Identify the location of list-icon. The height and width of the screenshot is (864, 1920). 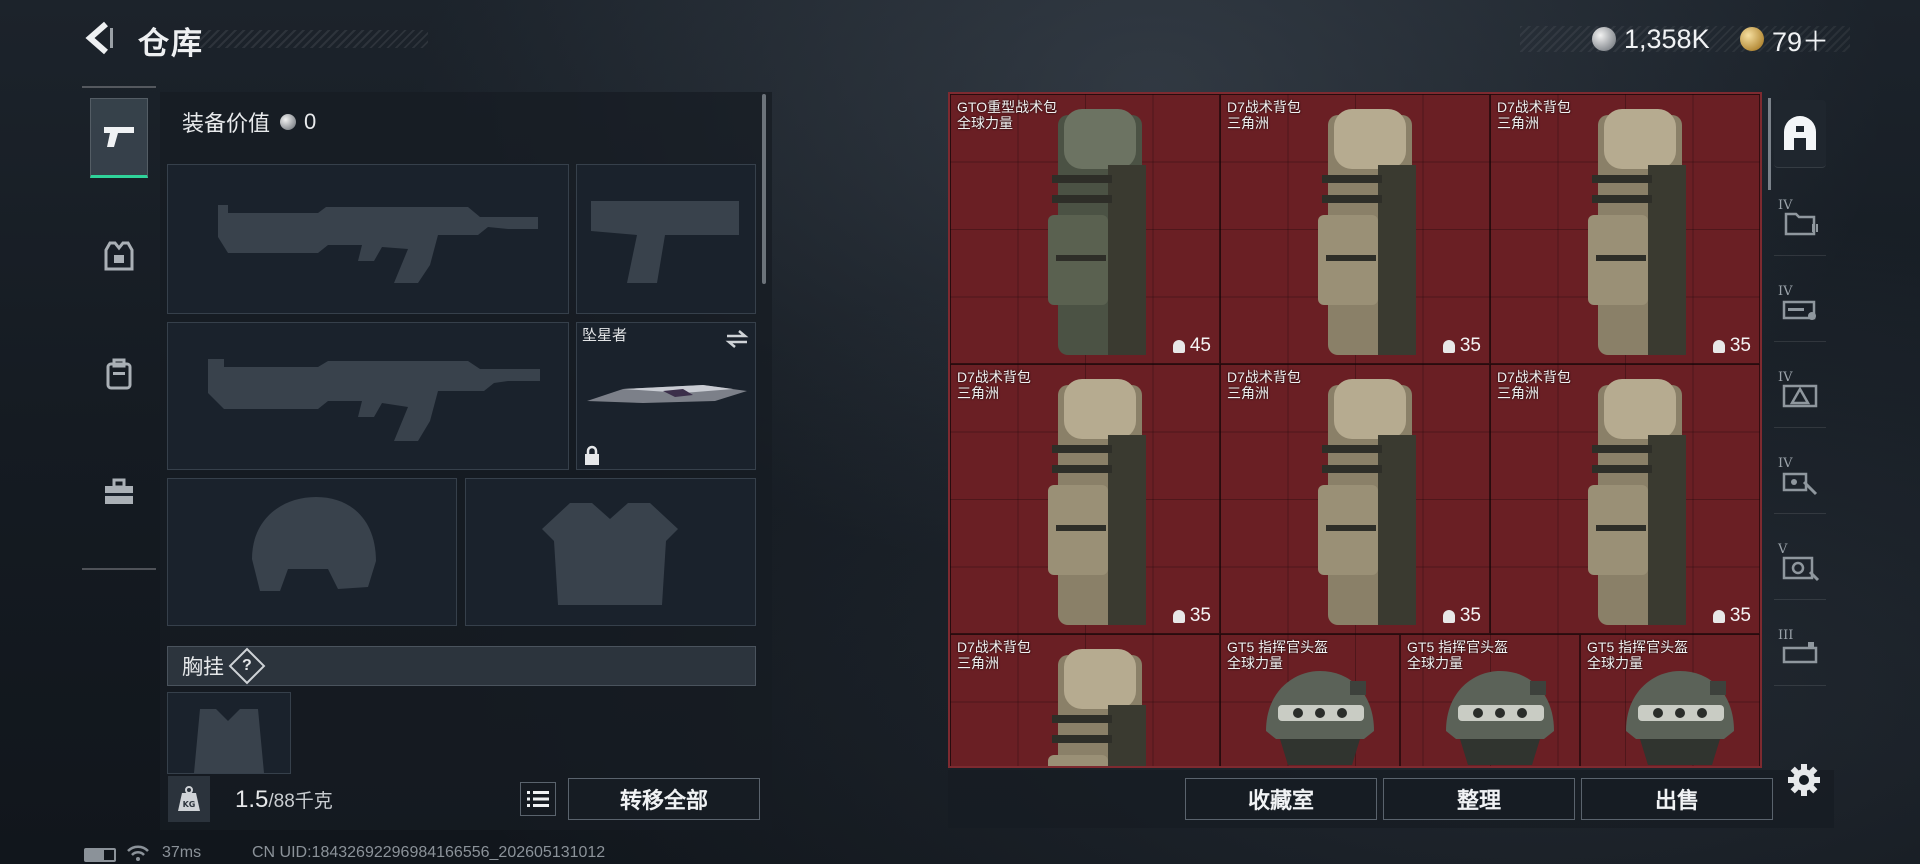
(538, 799).